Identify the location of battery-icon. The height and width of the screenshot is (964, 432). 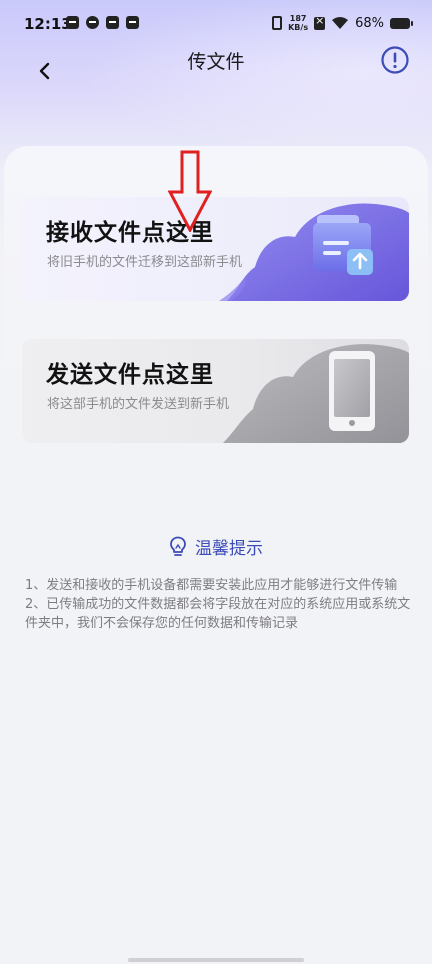
(401, 23).